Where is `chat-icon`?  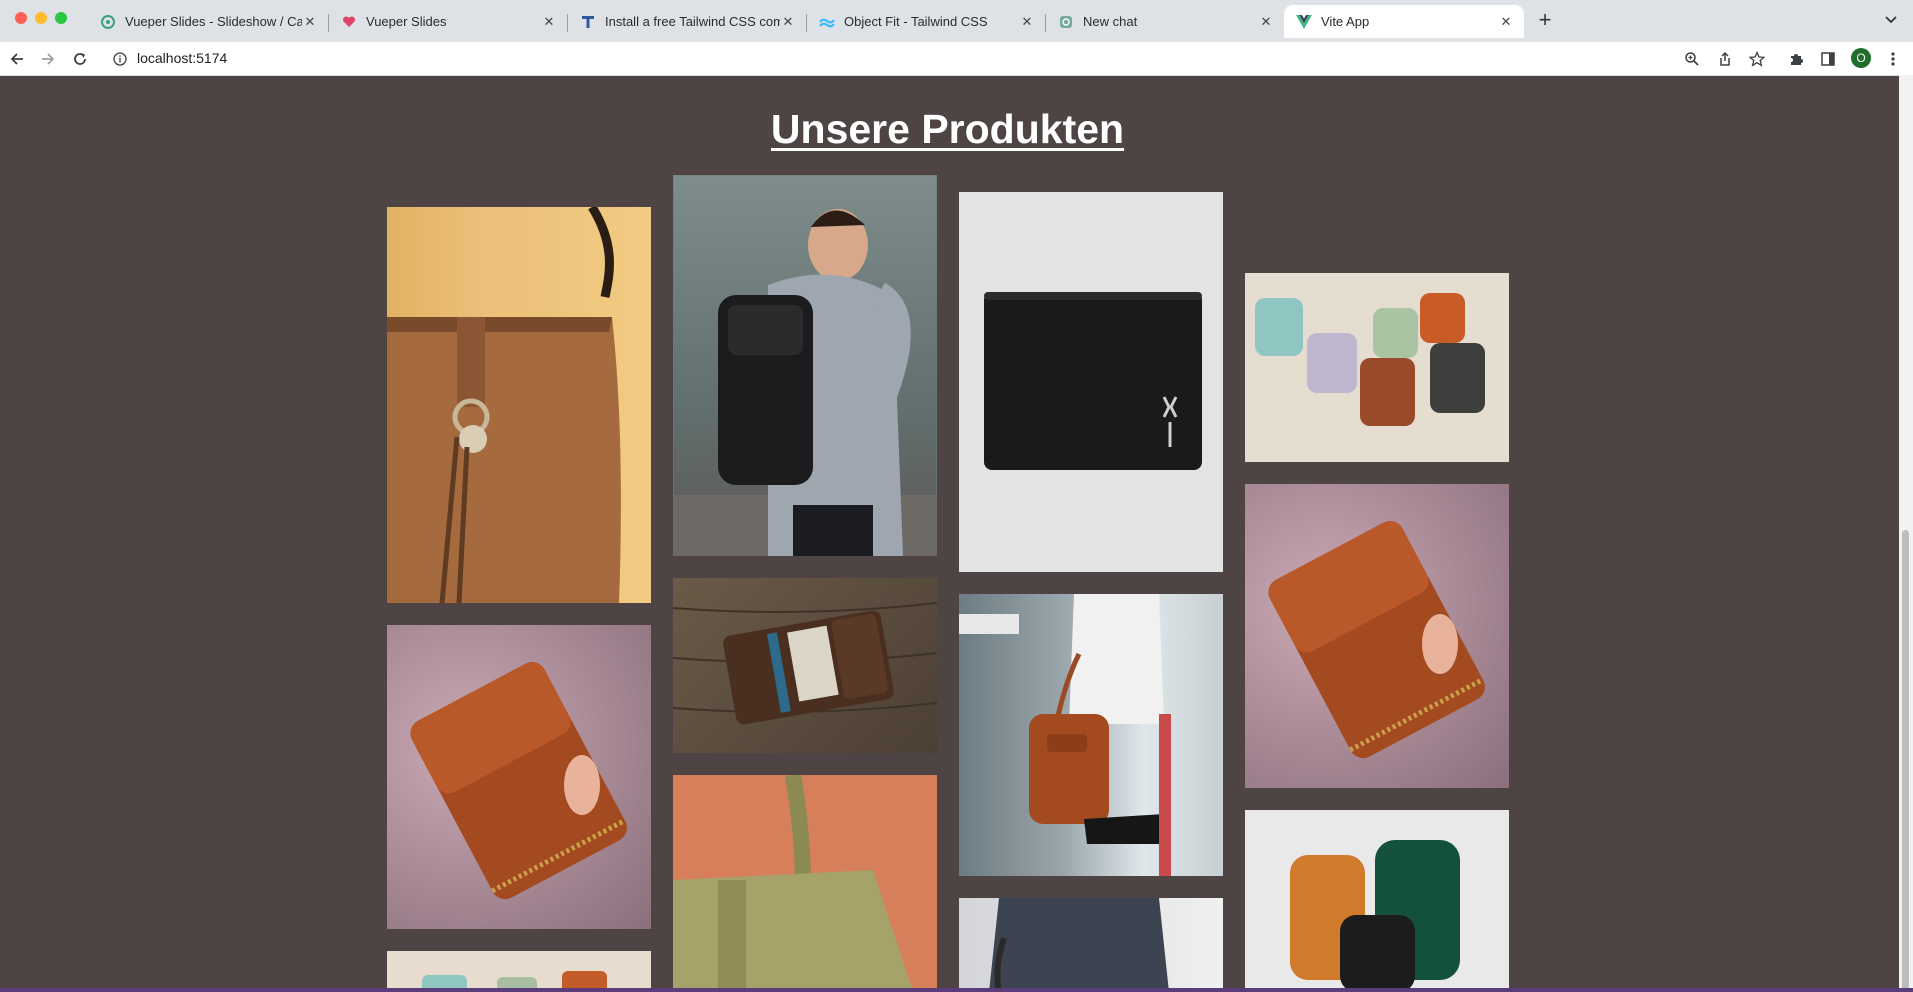
chat-icon is located at coordinates (1066, 22).